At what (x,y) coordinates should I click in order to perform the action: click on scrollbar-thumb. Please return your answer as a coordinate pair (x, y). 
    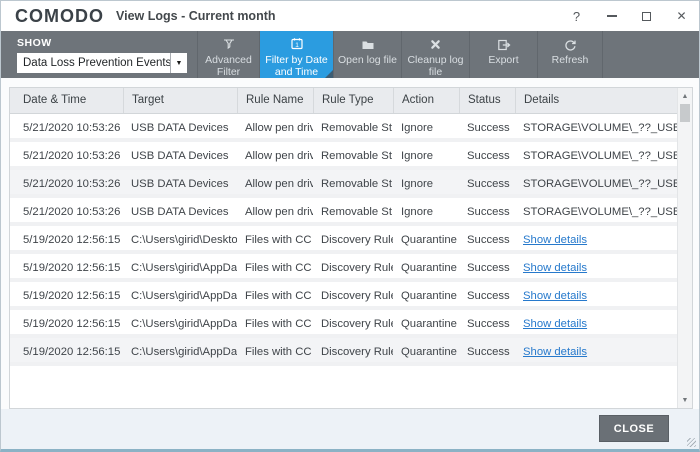
    Looking at the image, I should click on (685, 113).